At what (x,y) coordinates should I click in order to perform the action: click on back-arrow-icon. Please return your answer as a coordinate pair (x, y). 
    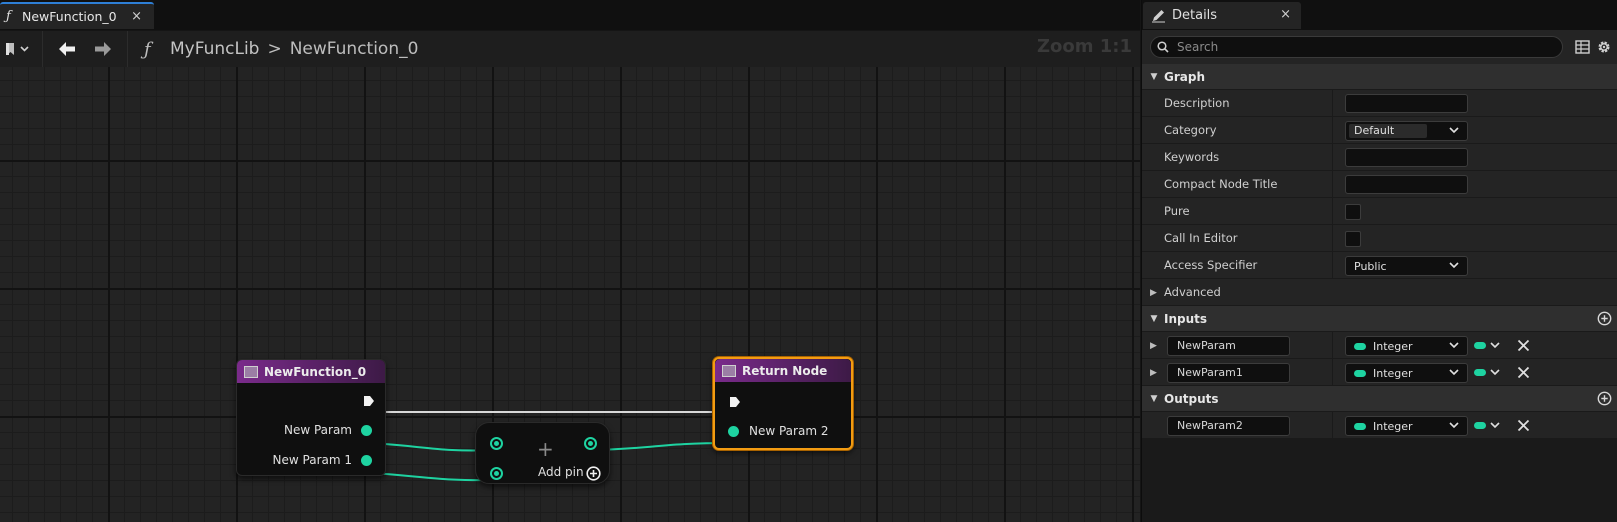
    Looking at the image, I should click on (67, 49).